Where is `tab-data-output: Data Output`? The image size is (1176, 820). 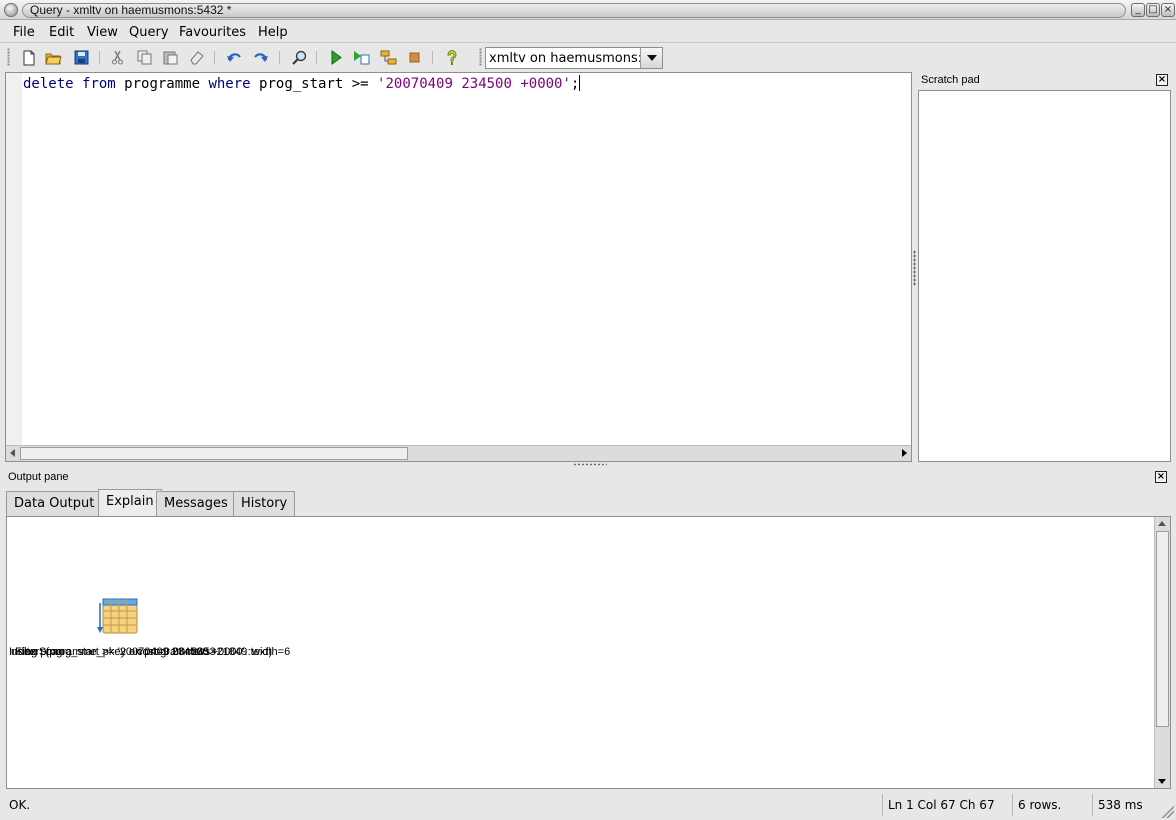 tab-data-output: Data Output is located at coordinates (54, 503).